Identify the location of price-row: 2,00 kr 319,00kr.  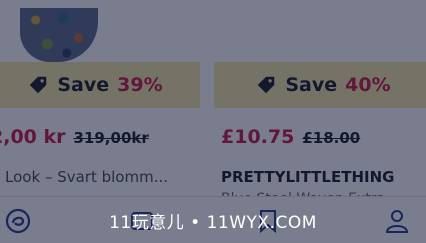
(74, 137).